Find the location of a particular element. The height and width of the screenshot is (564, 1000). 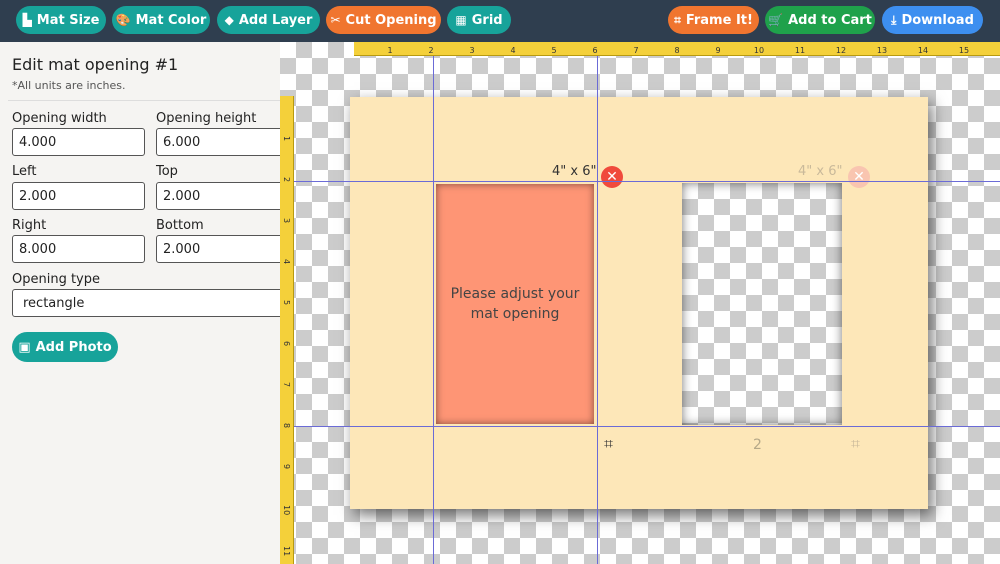

download-button: ⤓ Download is located at coordinates (932, 20).